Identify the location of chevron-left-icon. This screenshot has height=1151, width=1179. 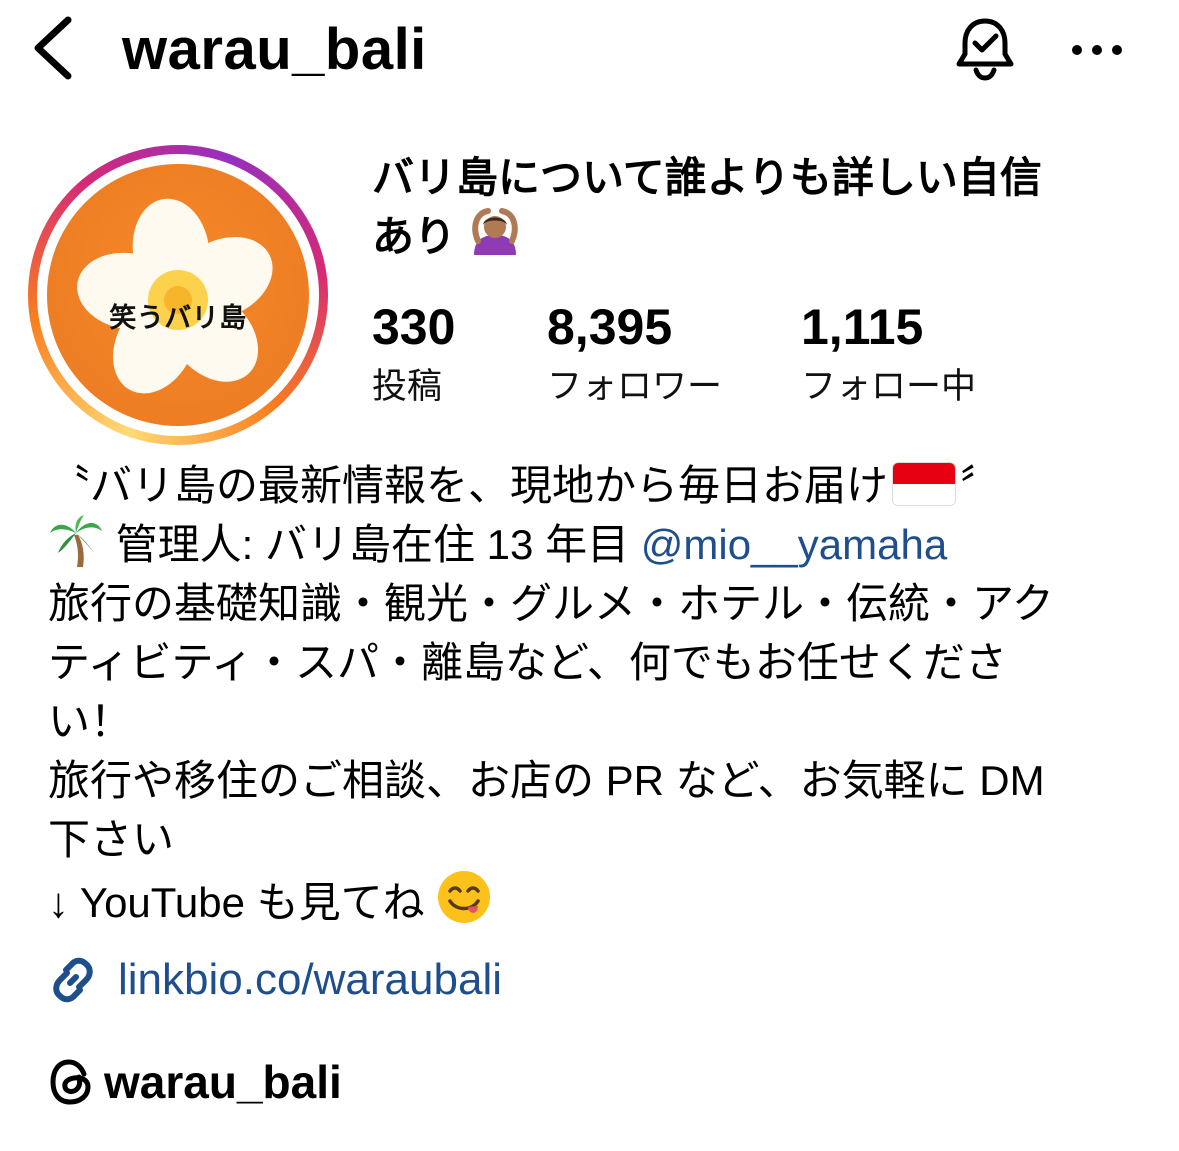
(53, 48).